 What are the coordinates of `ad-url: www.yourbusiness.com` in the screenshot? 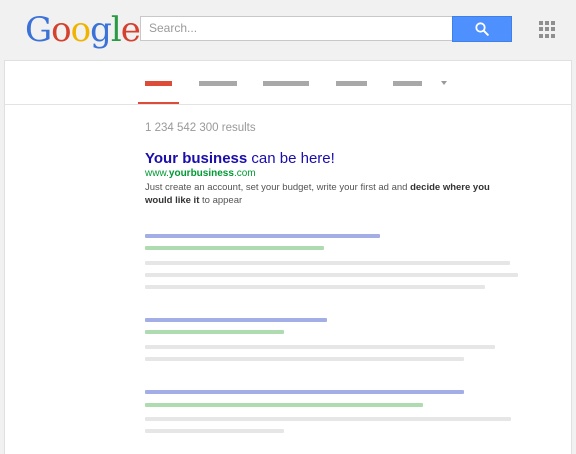 It's located at (200, 173).